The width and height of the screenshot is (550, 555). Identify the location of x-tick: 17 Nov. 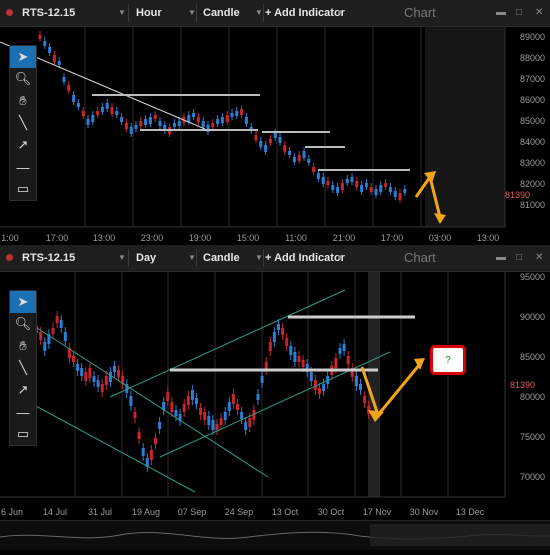
(377, 512).